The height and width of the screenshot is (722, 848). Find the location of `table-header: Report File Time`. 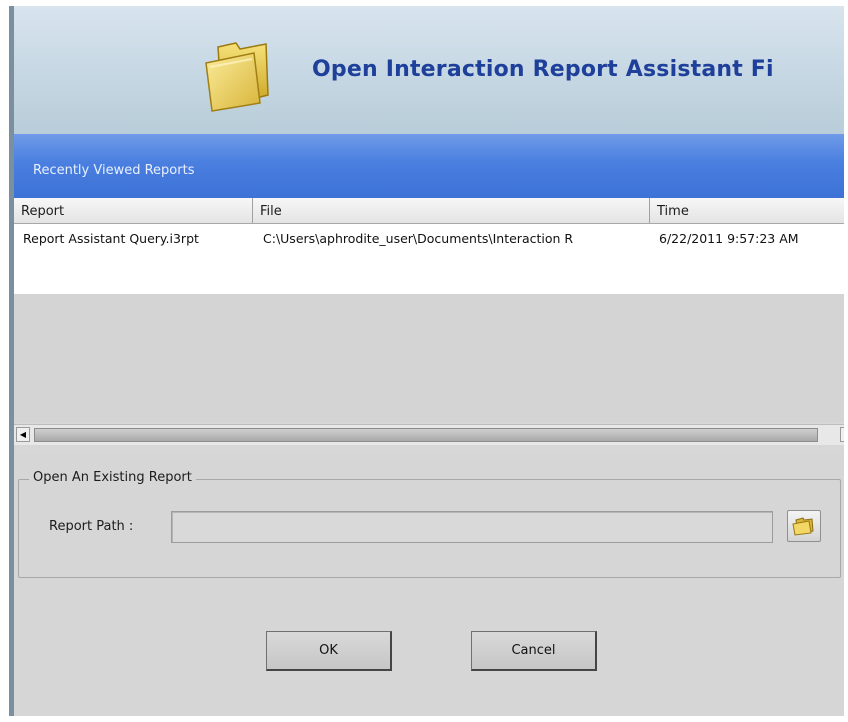

table-header: Report File Time is located at coordinates (429, 211).